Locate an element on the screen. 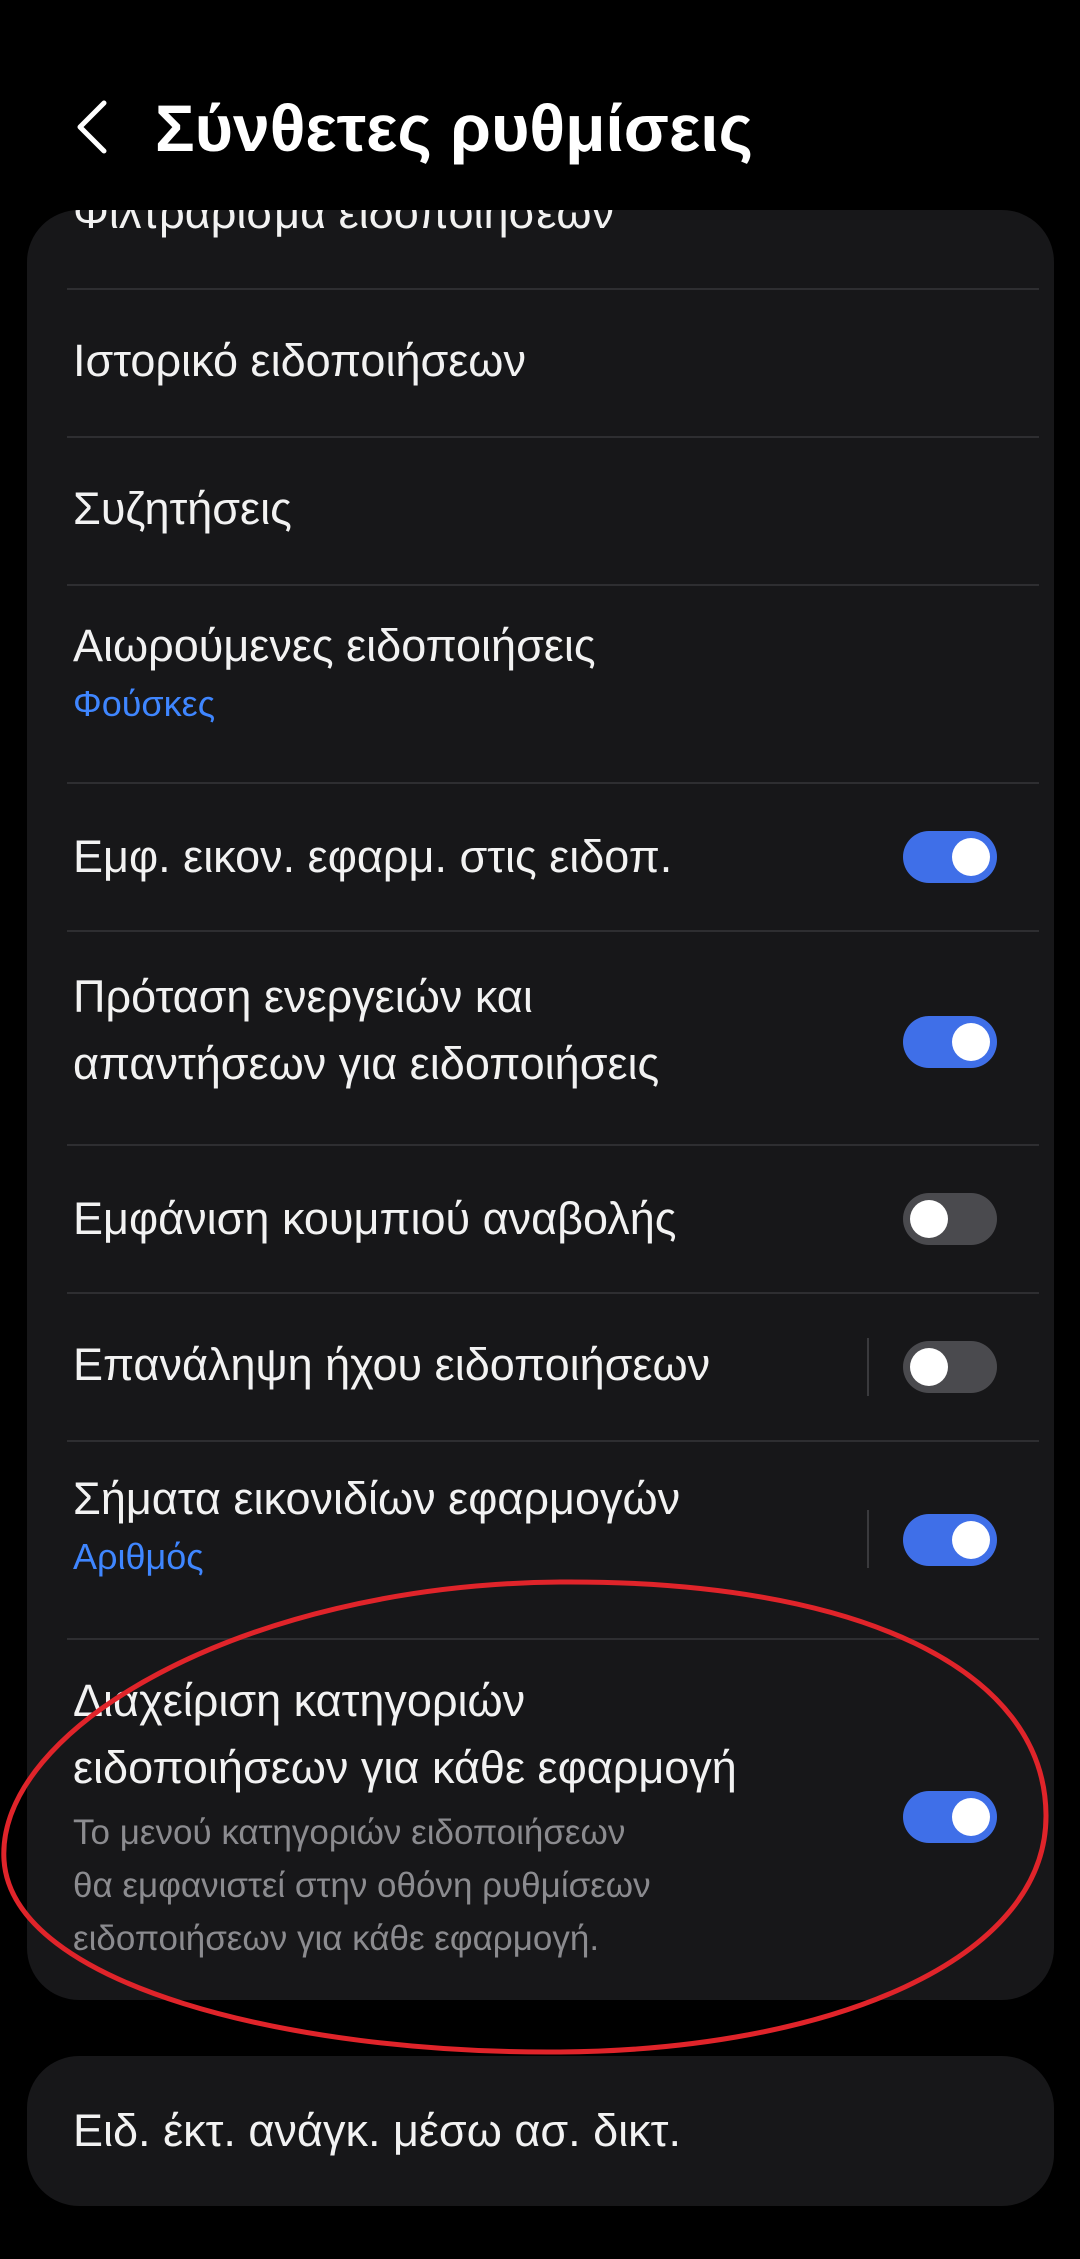 Image resolution: width=1080 pixels, height=2259 pixels. emergency-alerts-card: Ειδ. έκτ. ανάγκ. μέσω ασ. δικτ. is located at coordinates (540, 2131).